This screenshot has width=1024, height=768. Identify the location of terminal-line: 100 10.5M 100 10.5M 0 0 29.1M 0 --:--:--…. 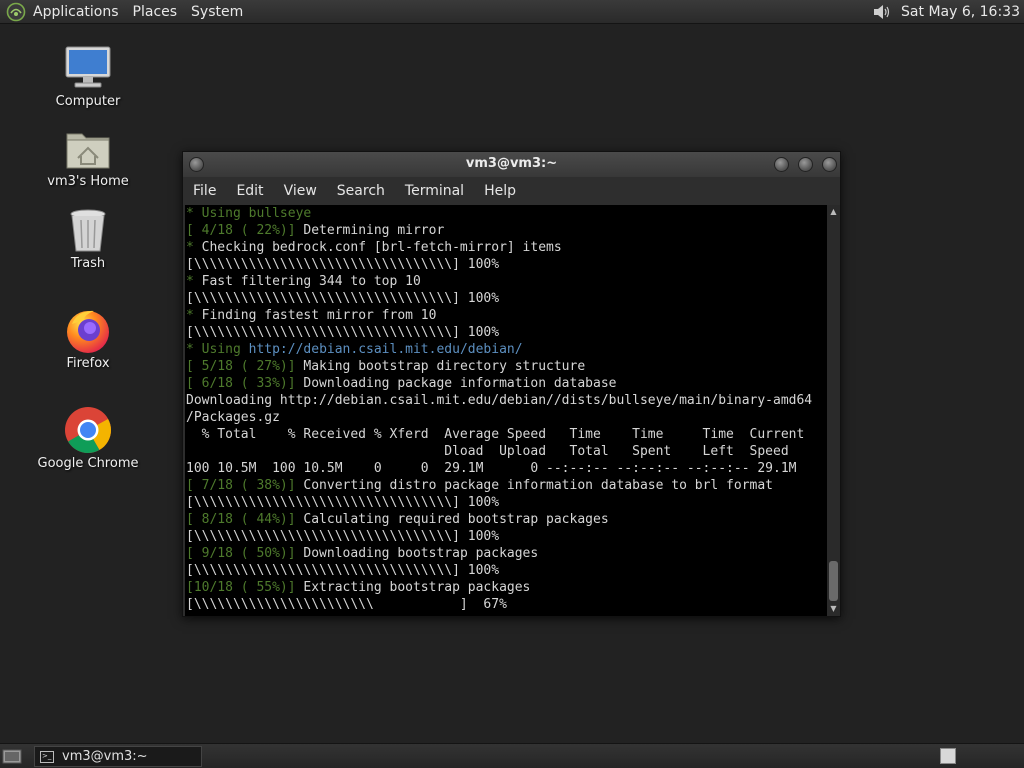
(506, 468).